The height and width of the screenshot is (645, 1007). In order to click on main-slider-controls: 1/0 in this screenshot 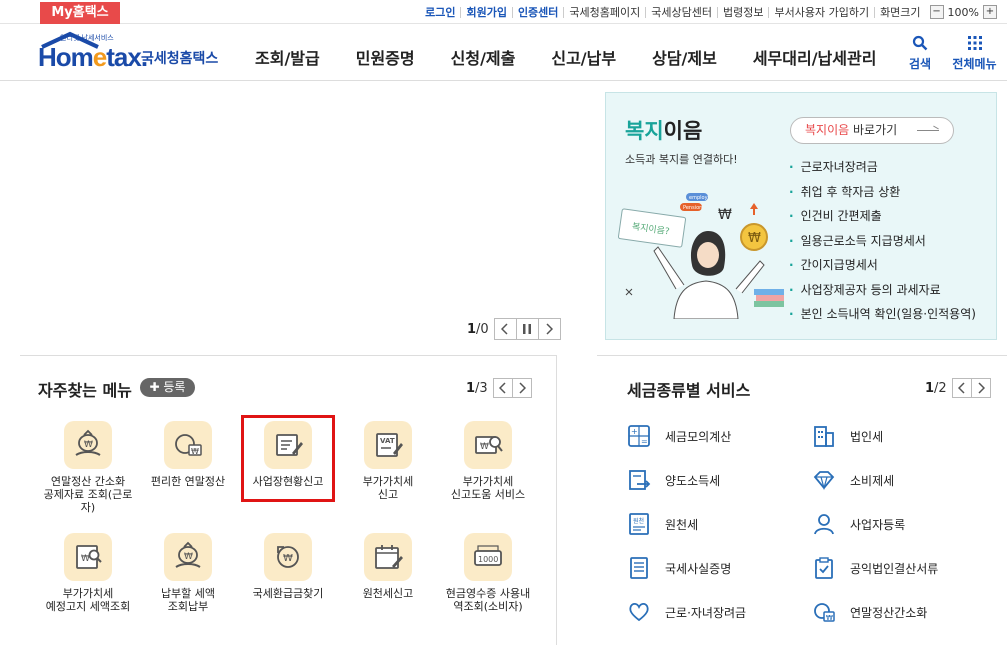, I will do `click(514, 329)`.